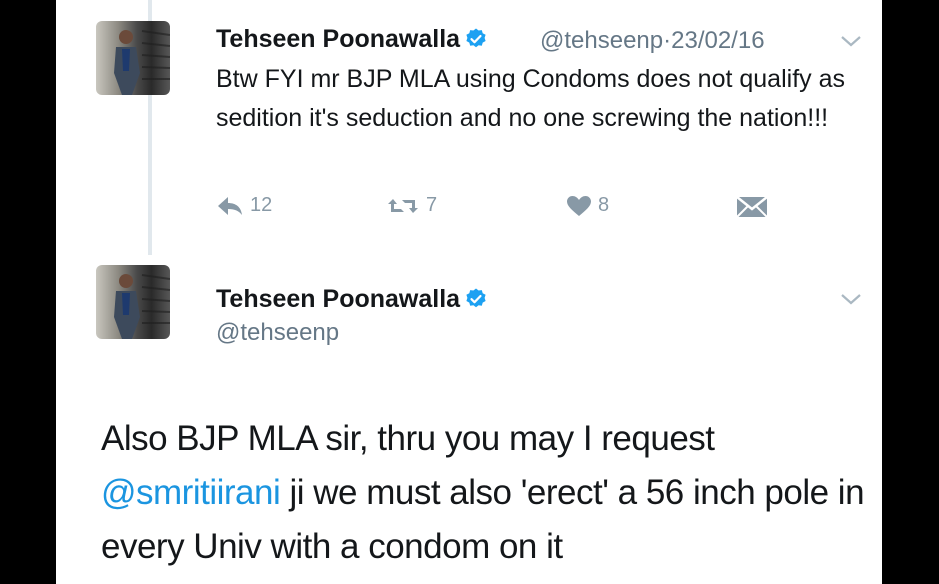 This screenshot has width=939, height=584. I want to click on direct-message-button, so click(752, 207).